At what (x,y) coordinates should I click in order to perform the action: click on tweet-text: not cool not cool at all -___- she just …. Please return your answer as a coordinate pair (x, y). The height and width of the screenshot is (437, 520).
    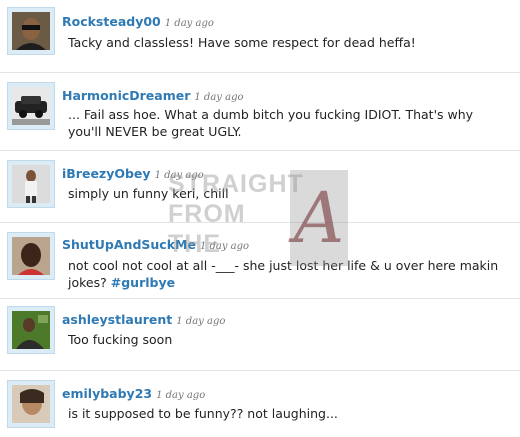
    Looking at the image, I should click on (288, 274).